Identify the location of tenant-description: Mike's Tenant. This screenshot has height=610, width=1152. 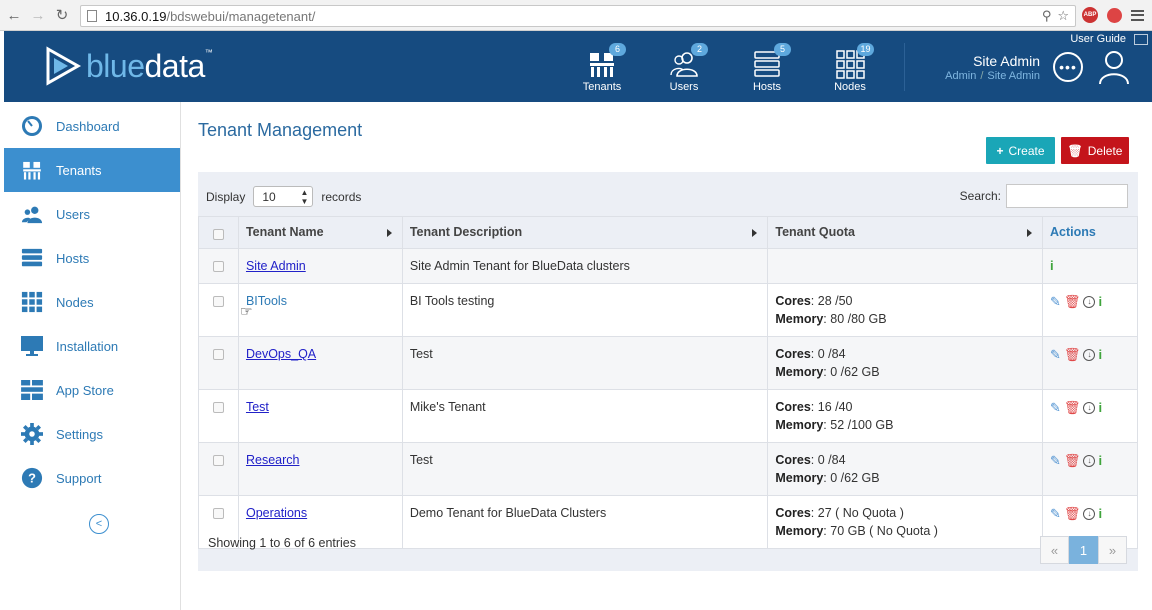
(585, 416).